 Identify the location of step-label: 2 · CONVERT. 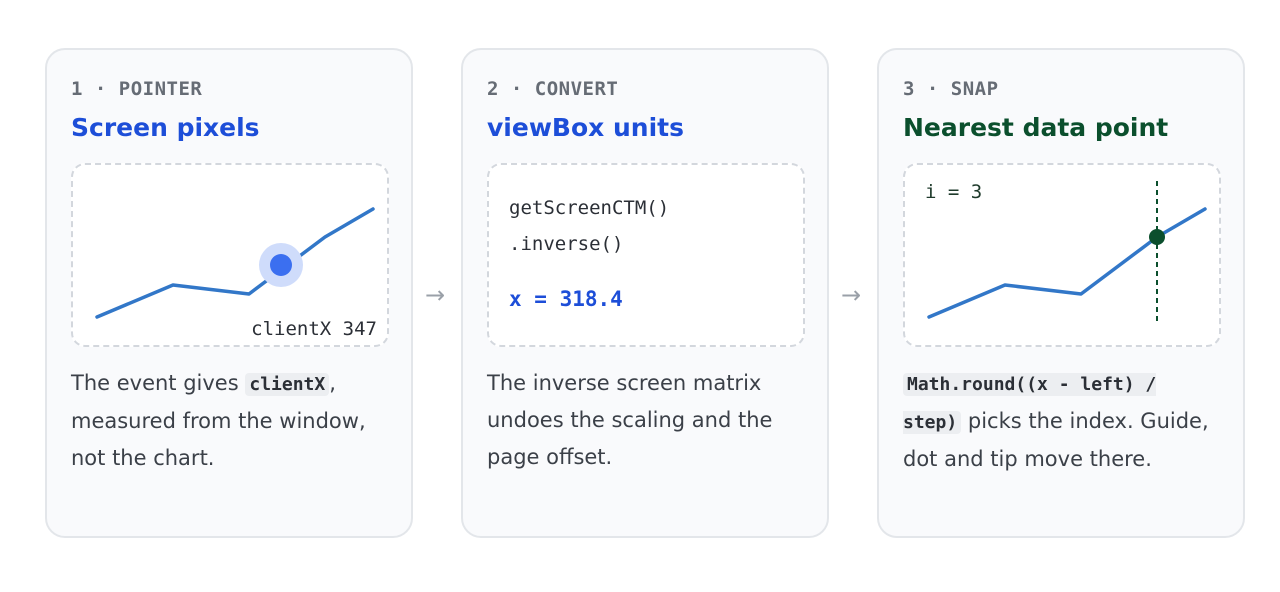
(553, 89).